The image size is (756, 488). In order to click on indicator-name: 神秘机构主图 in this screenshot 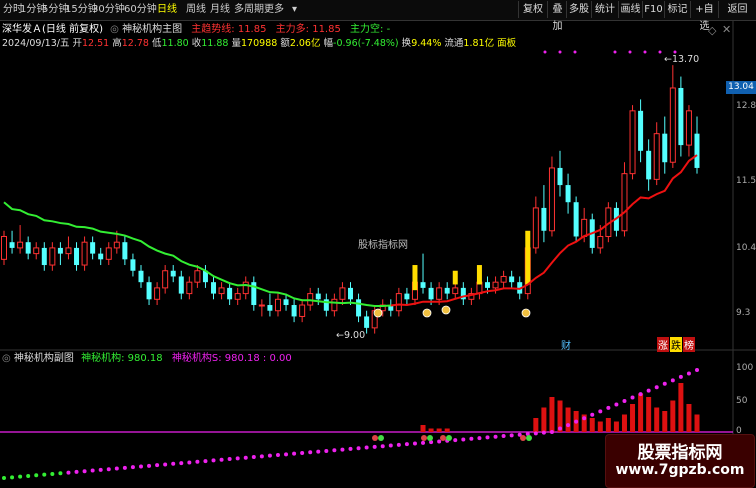, I will do `click(152, 29)`.